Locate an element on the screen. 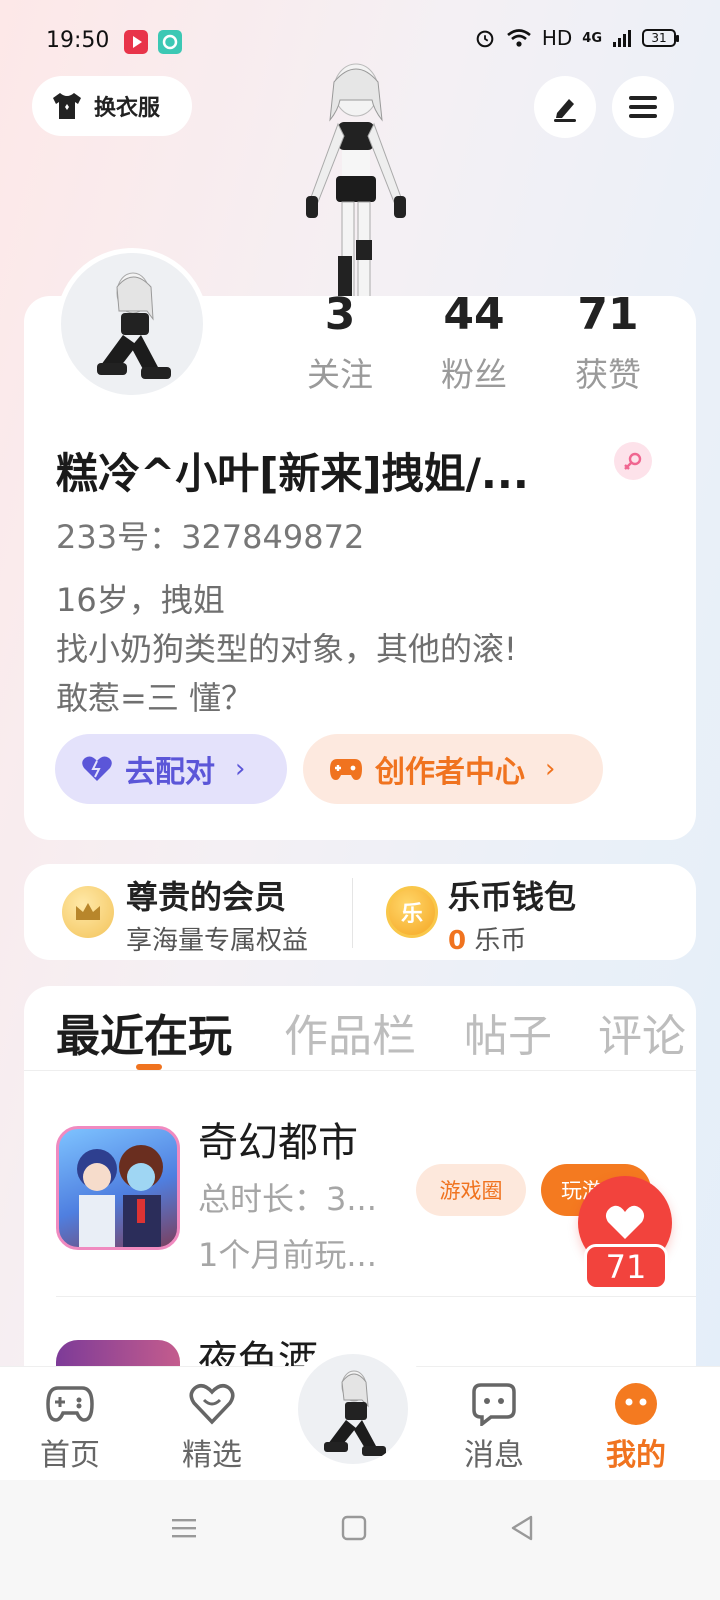 This screenshot has height=1600, width=720. vip-subtitle: 享海量专属权益 is located at coordinates (217, 941).